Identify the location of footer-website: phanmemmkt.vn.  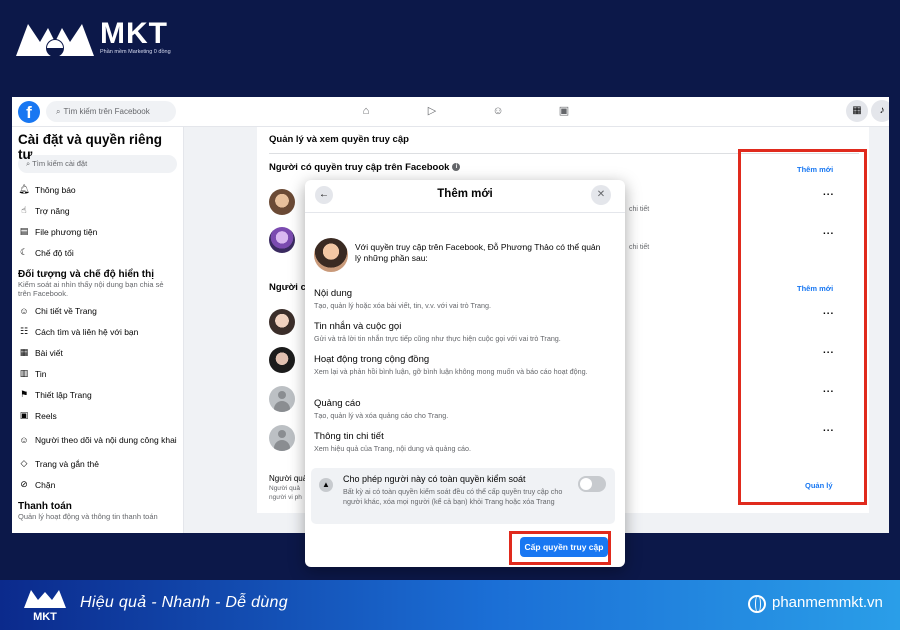
(827, 602).